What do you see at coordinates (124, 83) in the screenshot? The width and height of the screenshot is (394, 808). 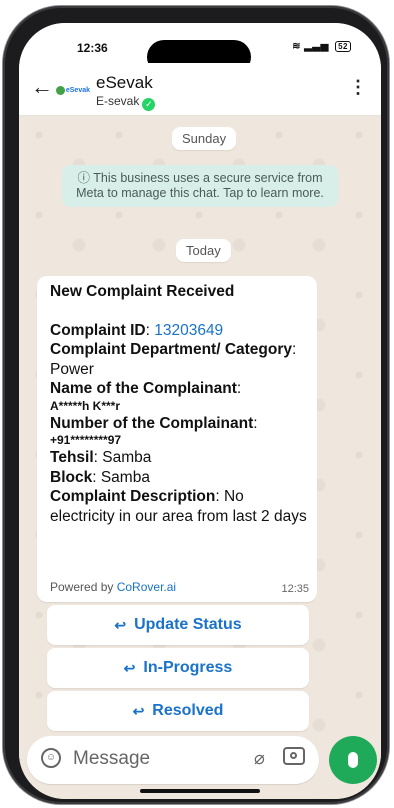 I see `chat-title: eSevak` at bounding box center [124, 83].